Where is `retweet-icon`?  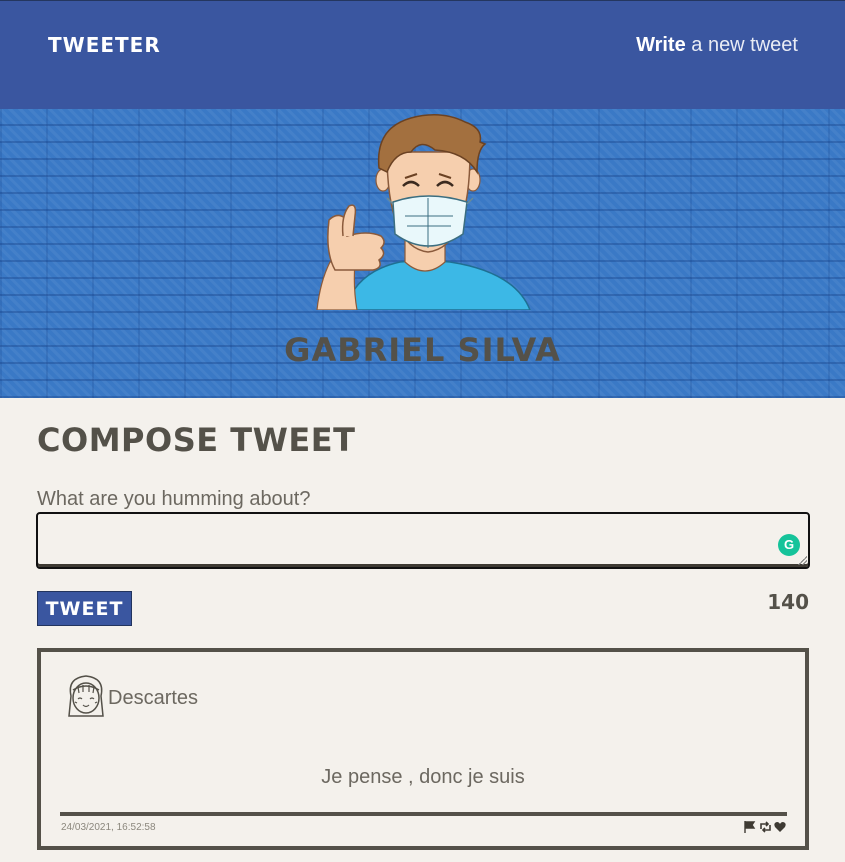 retweet-icon is located at coordinates (765, 826).